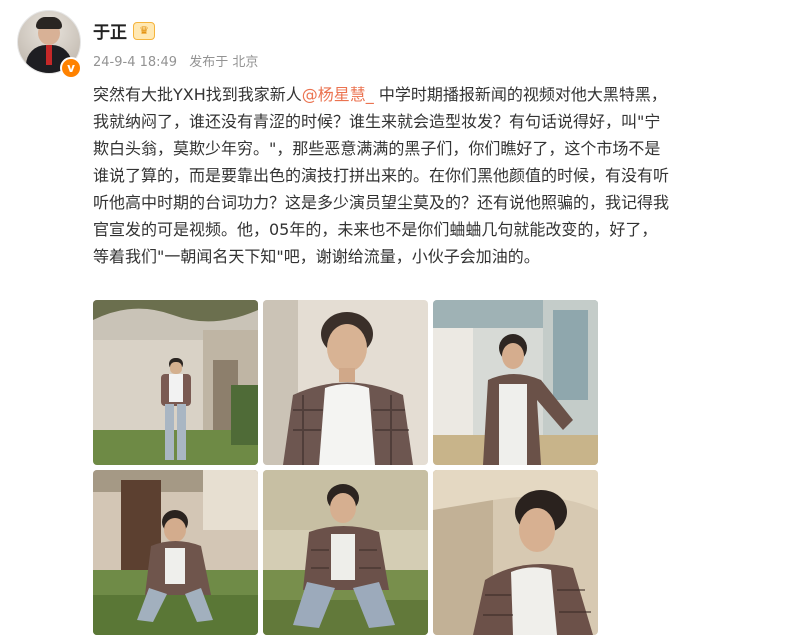 The width and height of the screenshot is (792, 640). I want to click on username: 于正, so click(110, 30).